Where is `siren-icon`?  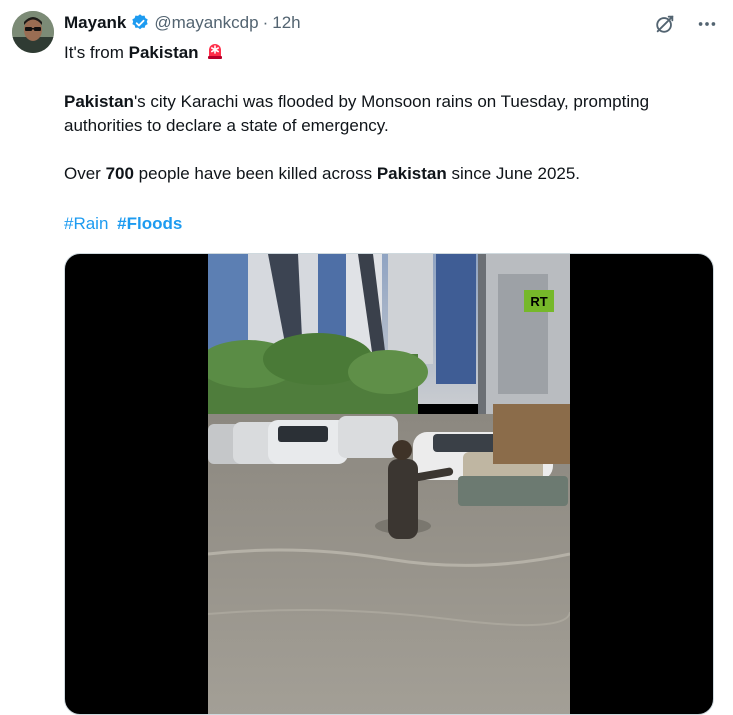 siren-icon is located at coordinates (215, 53).